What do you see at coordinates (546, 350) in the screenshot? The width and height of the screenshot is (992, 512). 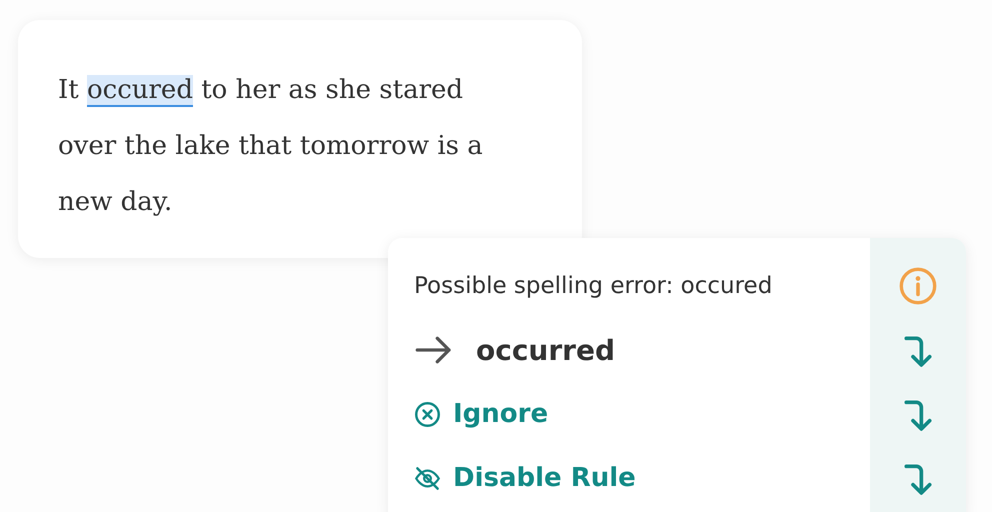 I see `suggestion-button: occurred` at bounding box center [546, 350].